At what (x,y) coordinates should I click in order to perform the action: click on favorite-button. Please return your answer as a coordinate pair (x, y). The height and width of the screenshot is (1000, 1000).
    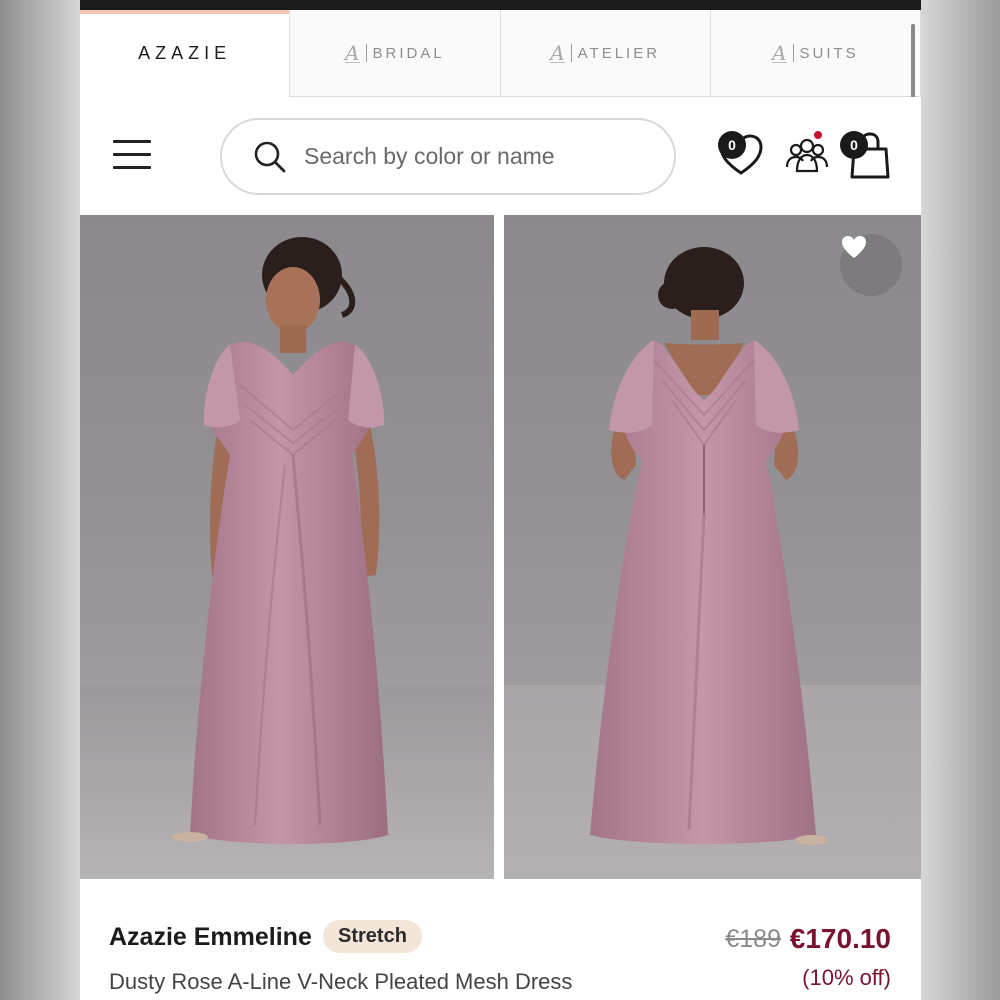
    Looking at the image, I should click on (871, 265).